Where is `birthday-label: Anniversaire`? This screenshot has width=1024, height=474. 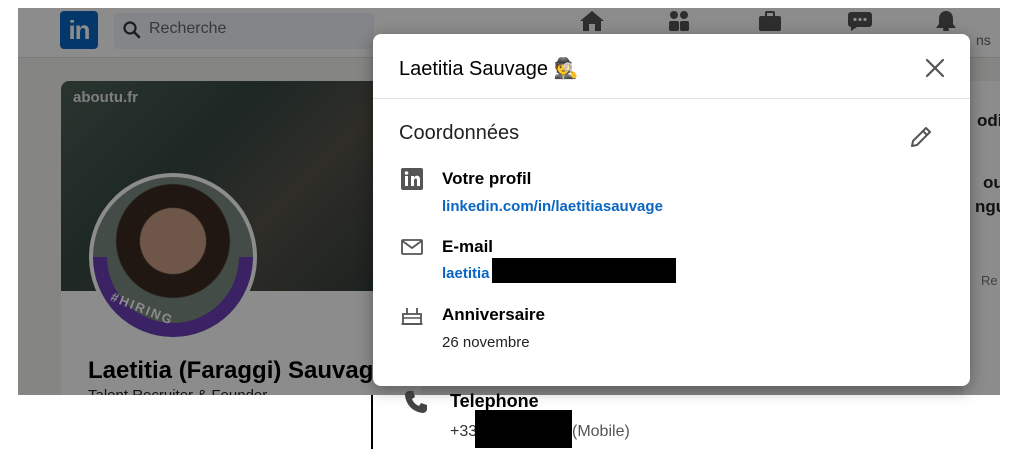
birthday-label: Anniversaire is located at coordinates (493, 314).